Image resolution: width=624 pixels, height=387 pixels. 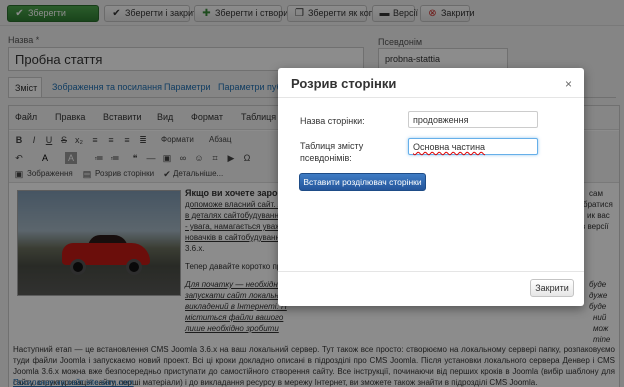 What do you see at coordinates (568, 84) in the screenshot?
I see `close-icon: ×` at bounding box center [568, 84].